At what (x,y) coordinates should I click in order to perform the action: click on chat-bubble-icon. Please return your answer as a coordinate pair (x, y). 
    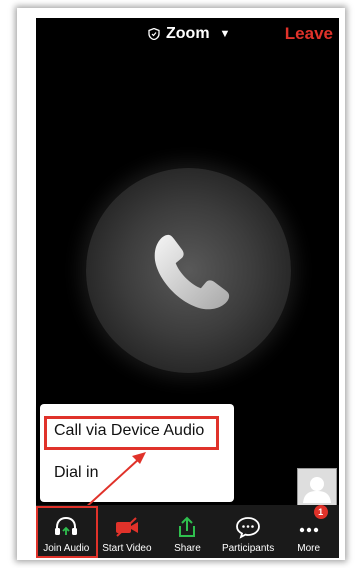
    Looking at the image, I should click on (248, 528).